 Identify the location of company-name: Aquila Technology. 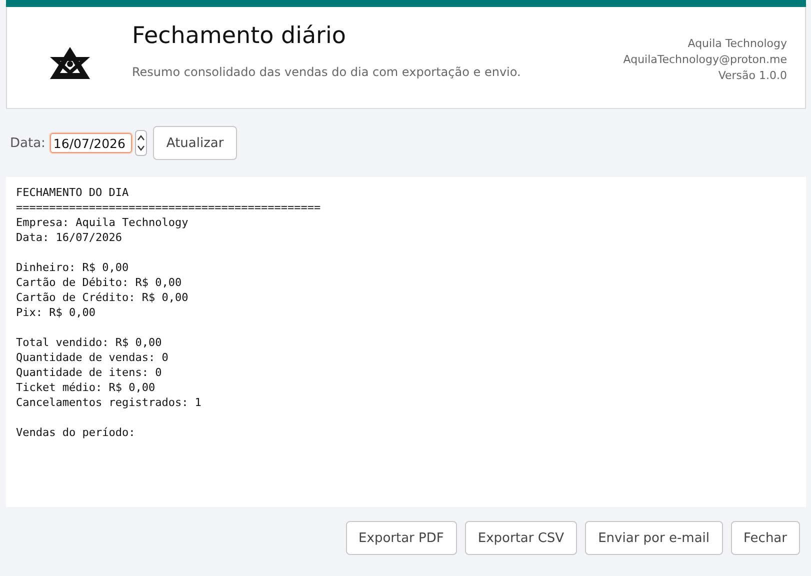
(737, 44).